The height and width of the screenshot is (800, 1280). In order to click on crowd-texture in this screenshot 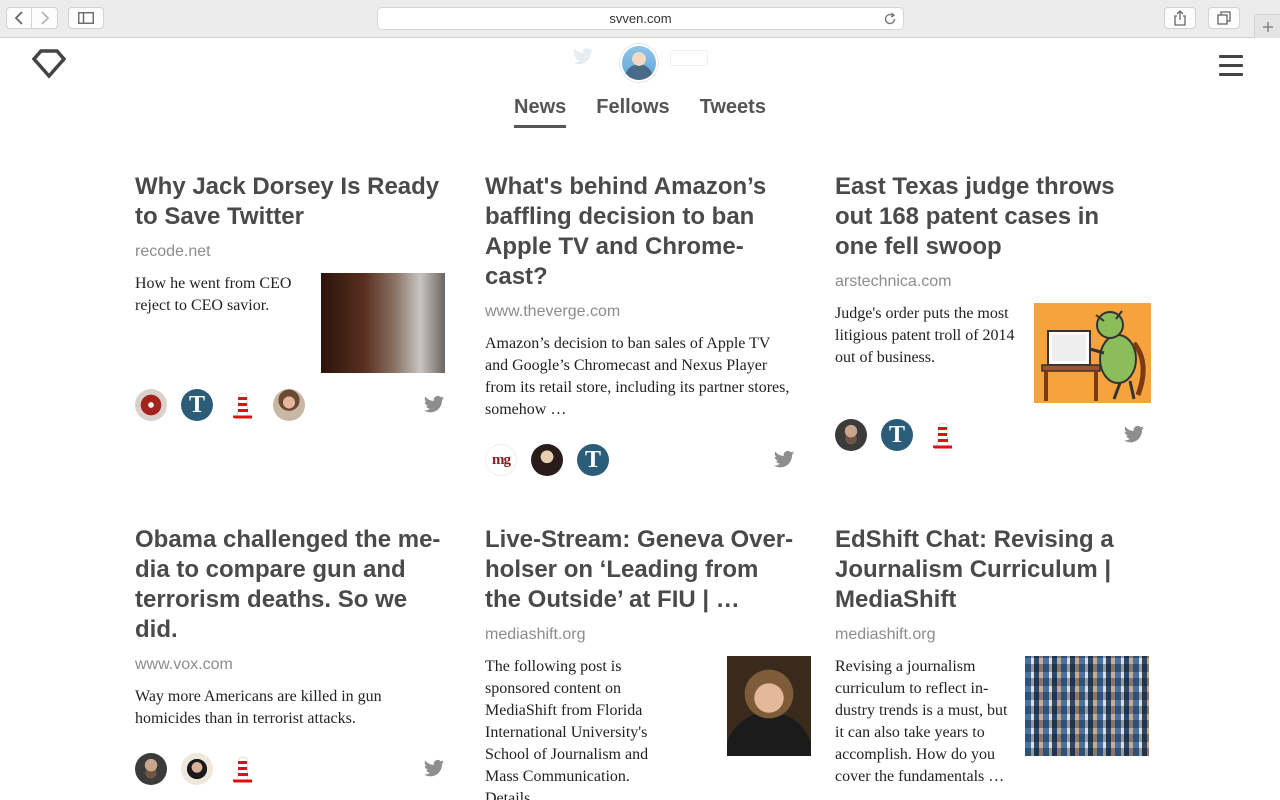, I will do `click(1087, 706)`.